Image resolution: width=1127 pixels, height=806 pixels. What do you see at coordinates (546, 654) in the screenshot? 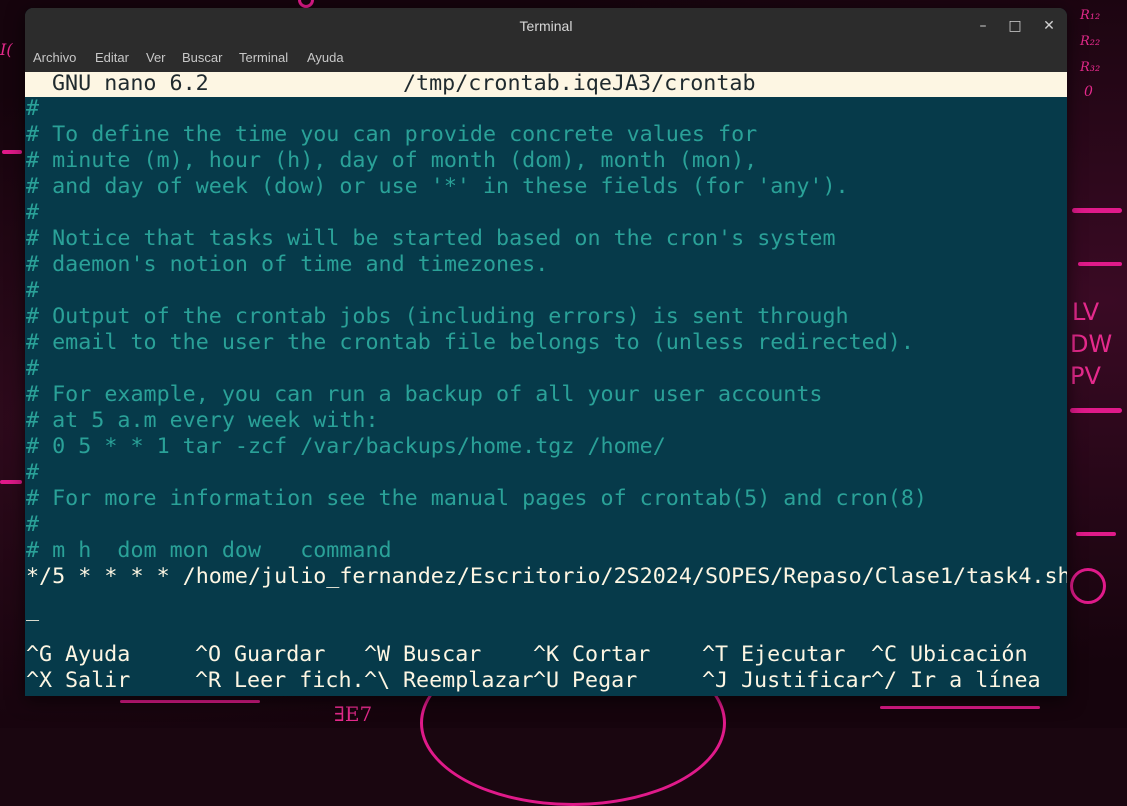
I see `shortcut-key-cut: ^K` at bounding box center [546, 654].